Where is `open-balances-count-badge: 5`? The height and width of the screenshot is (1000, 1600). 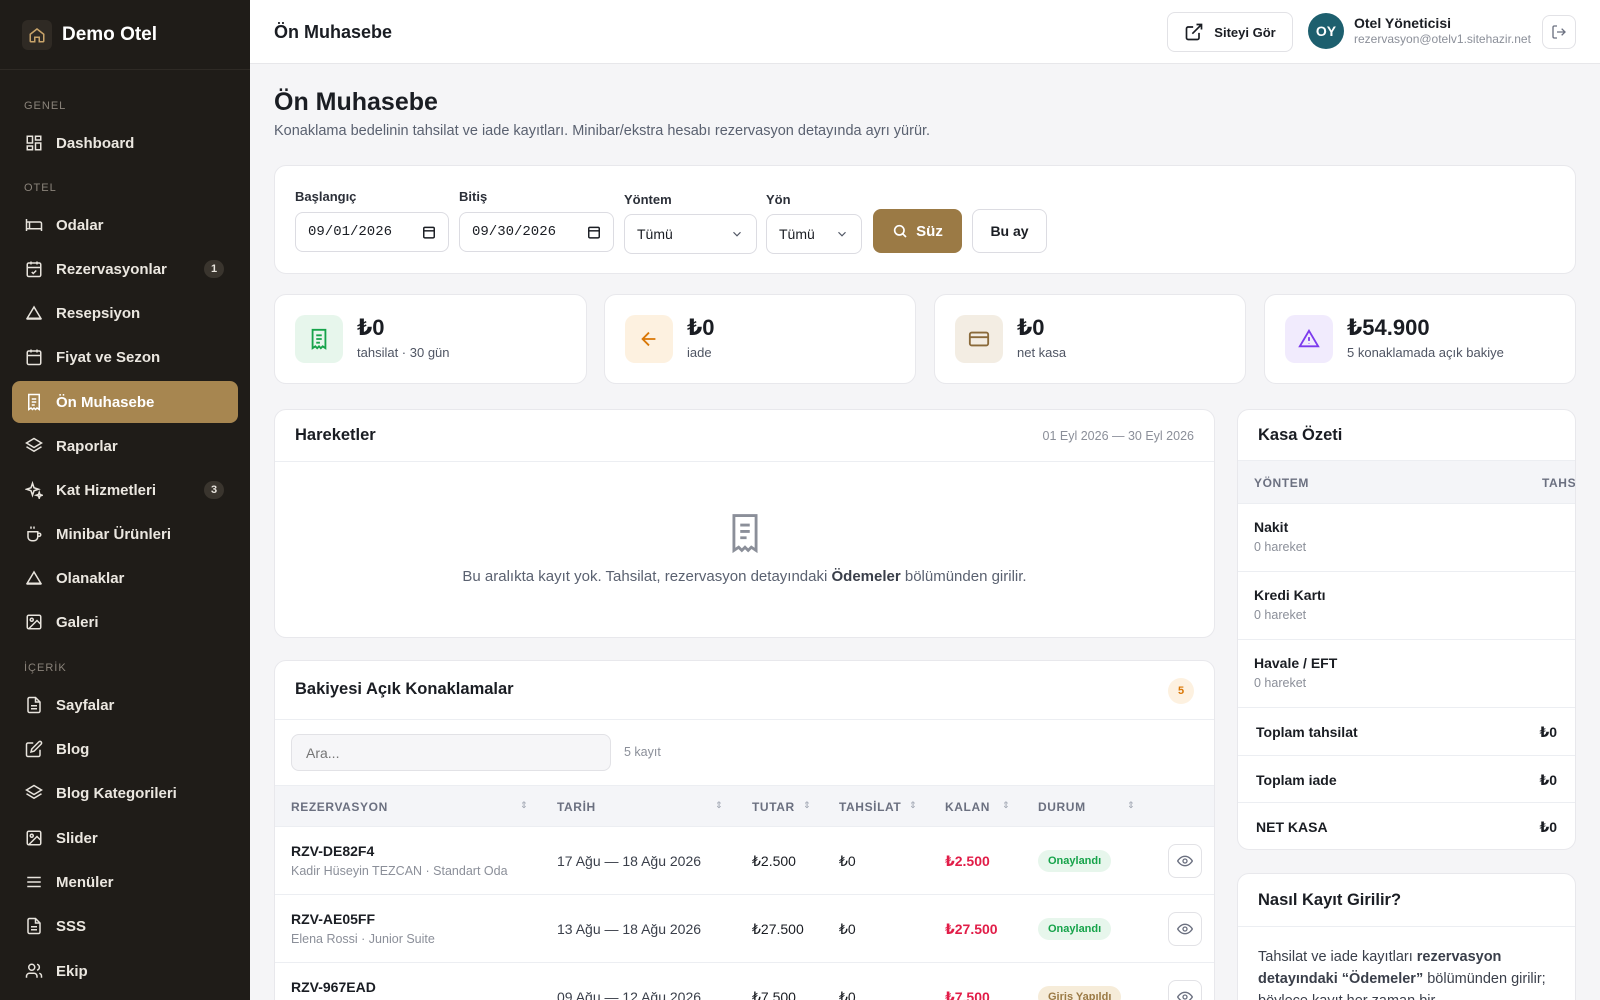
open-balances-count-badge: 5 is located at coordinates (1181, 691).